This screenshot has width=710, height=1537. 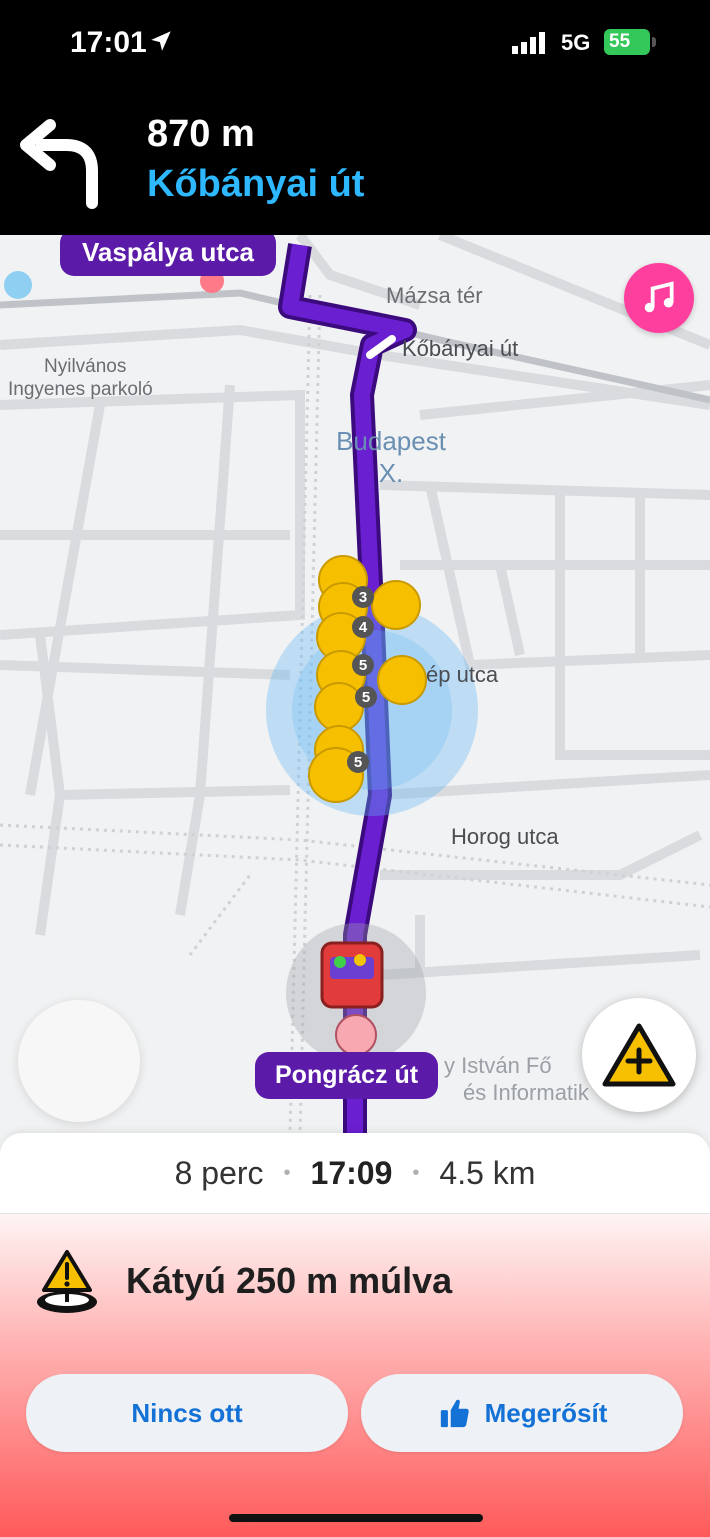 What do you see at coordinates (546, 1412) in the screenshot?
I see `confirm-label: Megerősít` at bounding box center [546, 1412].